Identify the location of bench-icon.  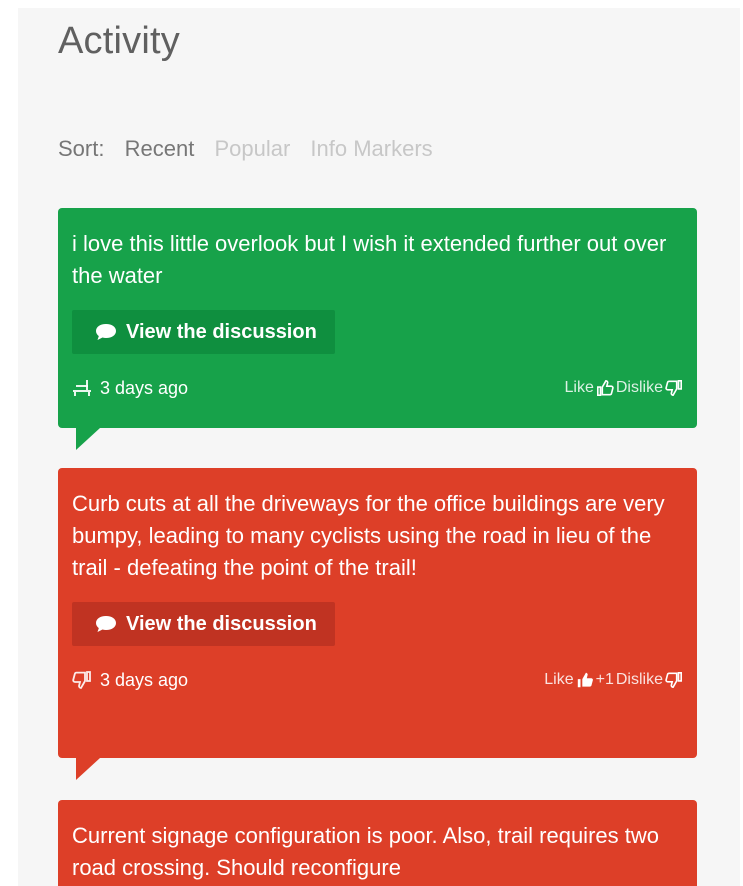
(82, 388).